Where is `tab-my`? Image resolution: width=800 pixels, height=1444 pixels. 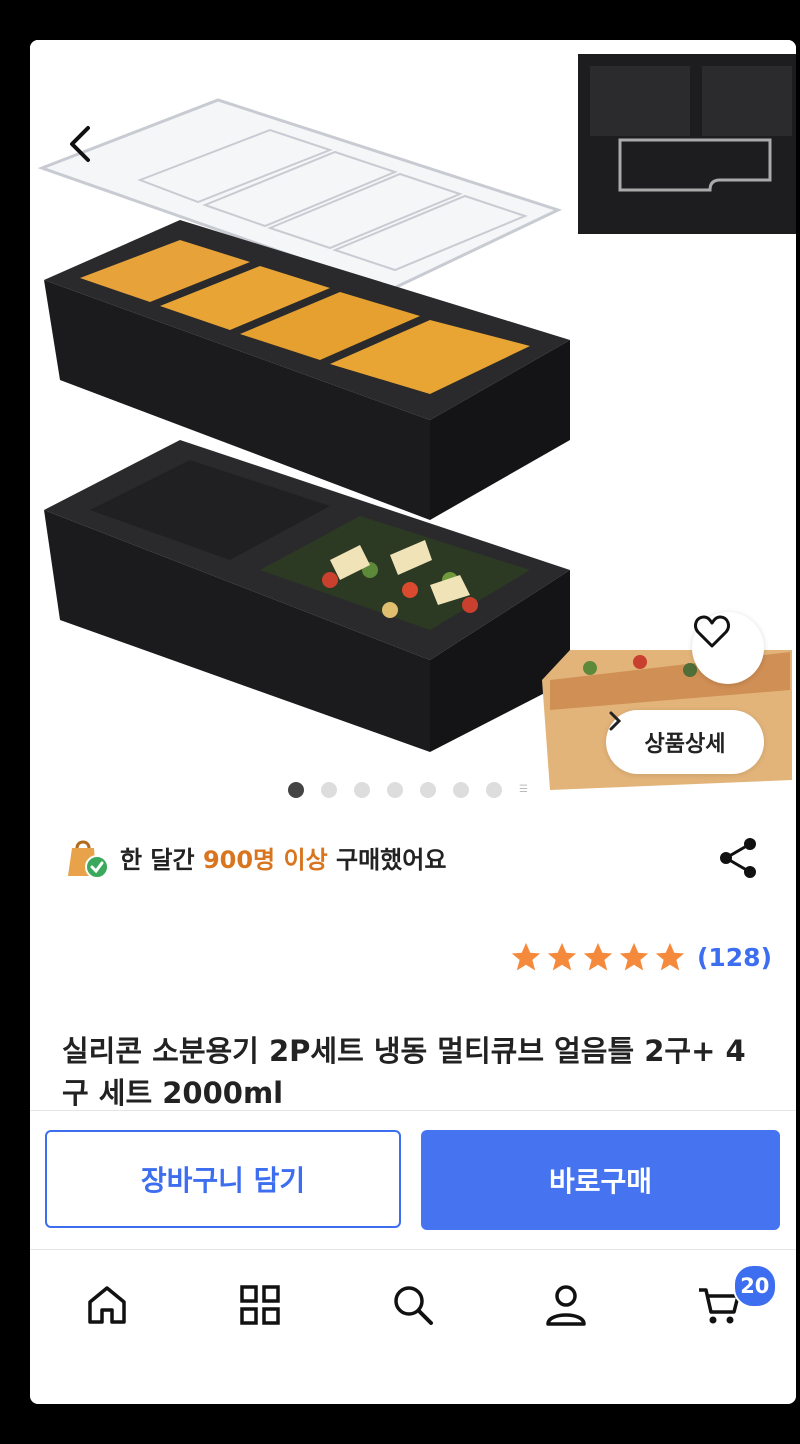 tab-my is located at coordinates (566, 1315).